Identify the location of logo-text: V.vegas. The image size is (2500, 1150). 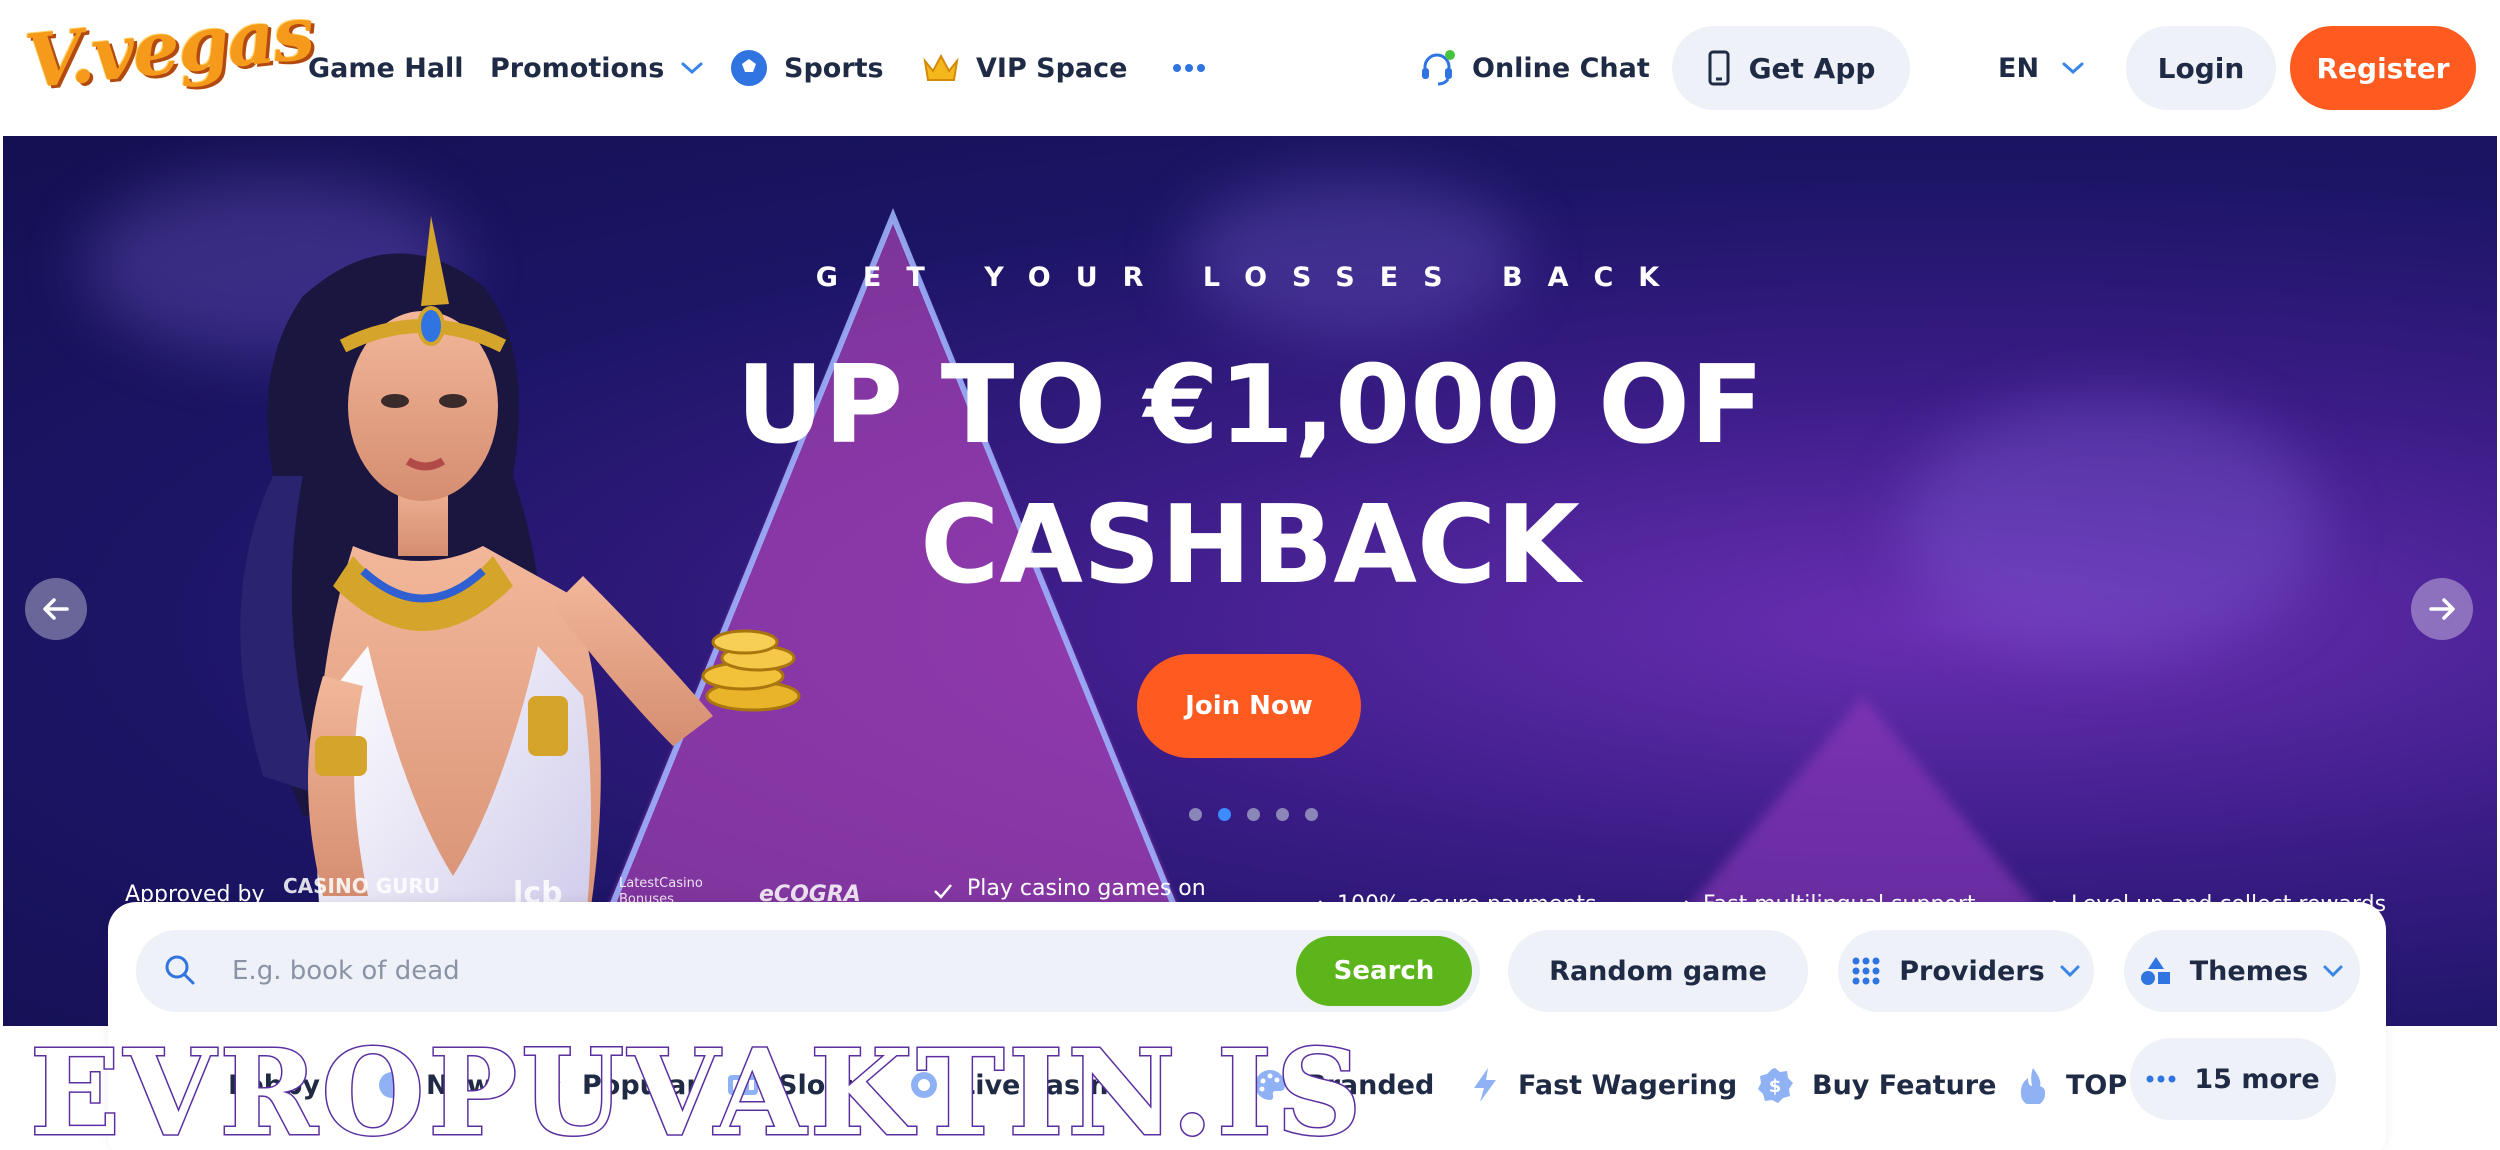
(169, 53).